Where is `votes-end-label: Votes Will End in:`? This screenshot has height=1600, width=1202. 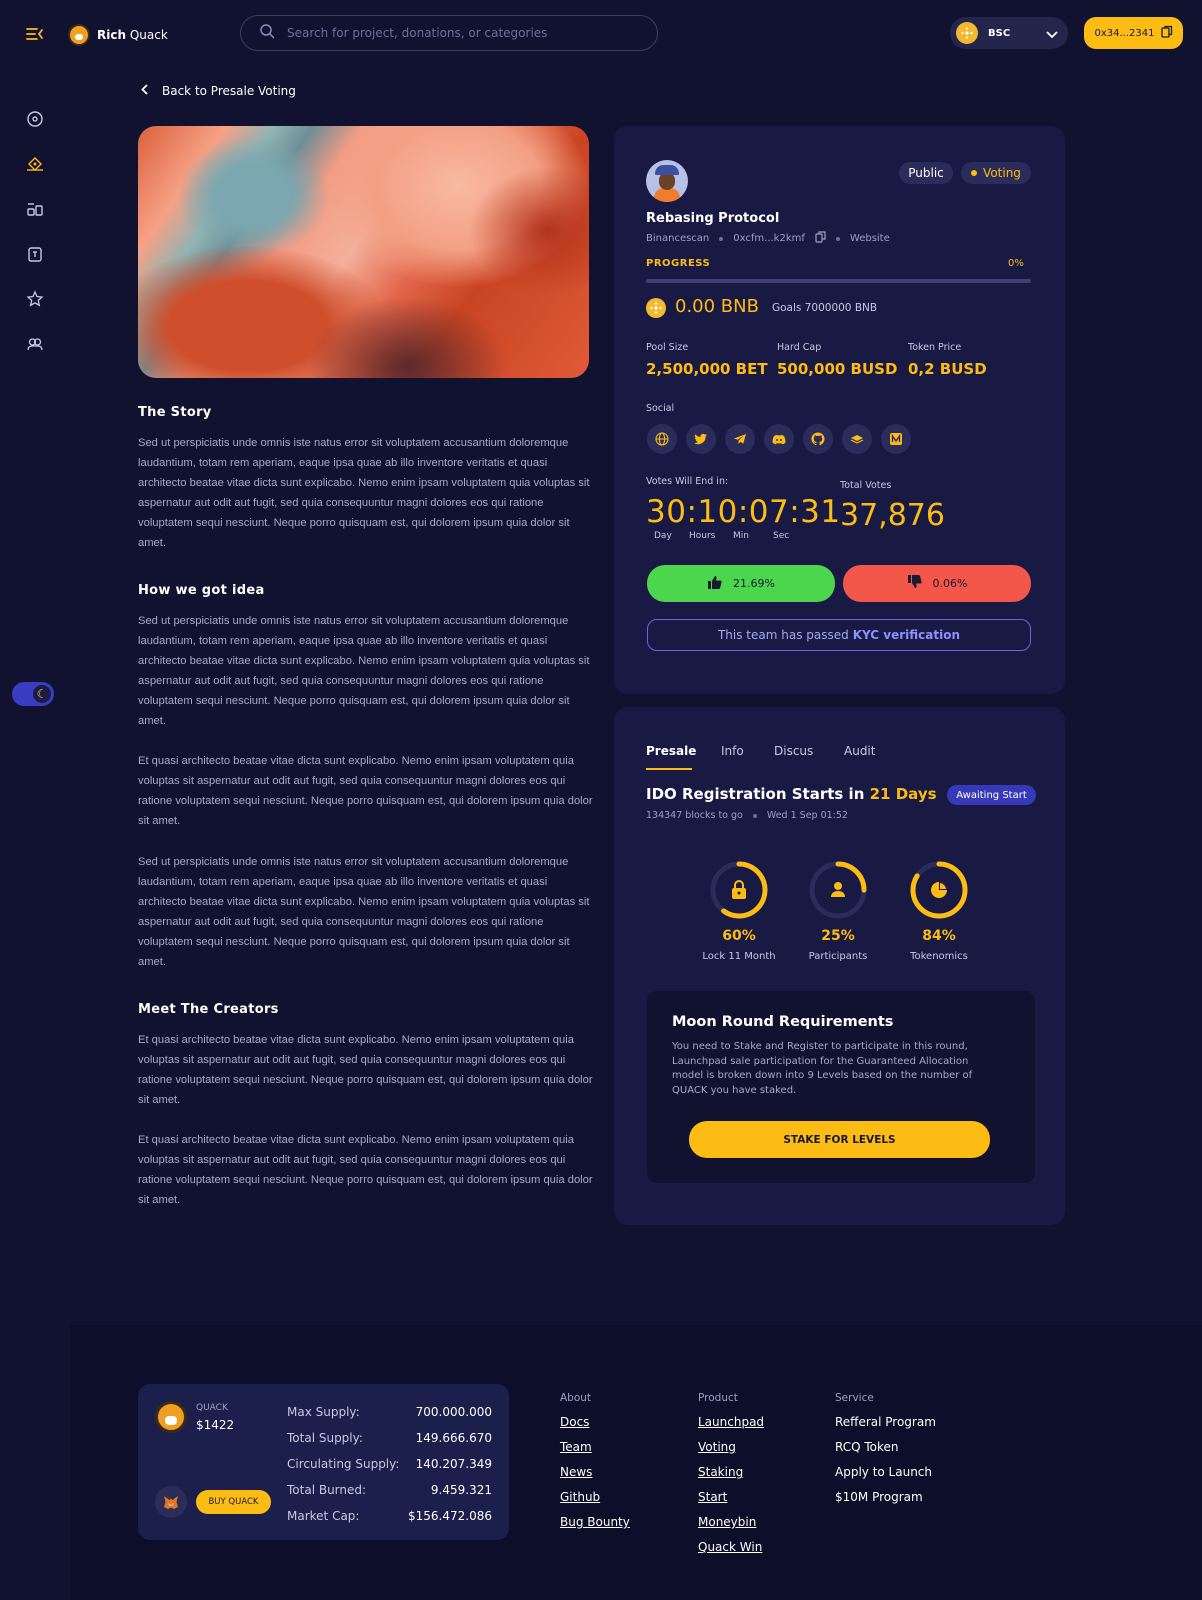
votes-end-label: Votes Will End in: is located at coordinates (687, 481).